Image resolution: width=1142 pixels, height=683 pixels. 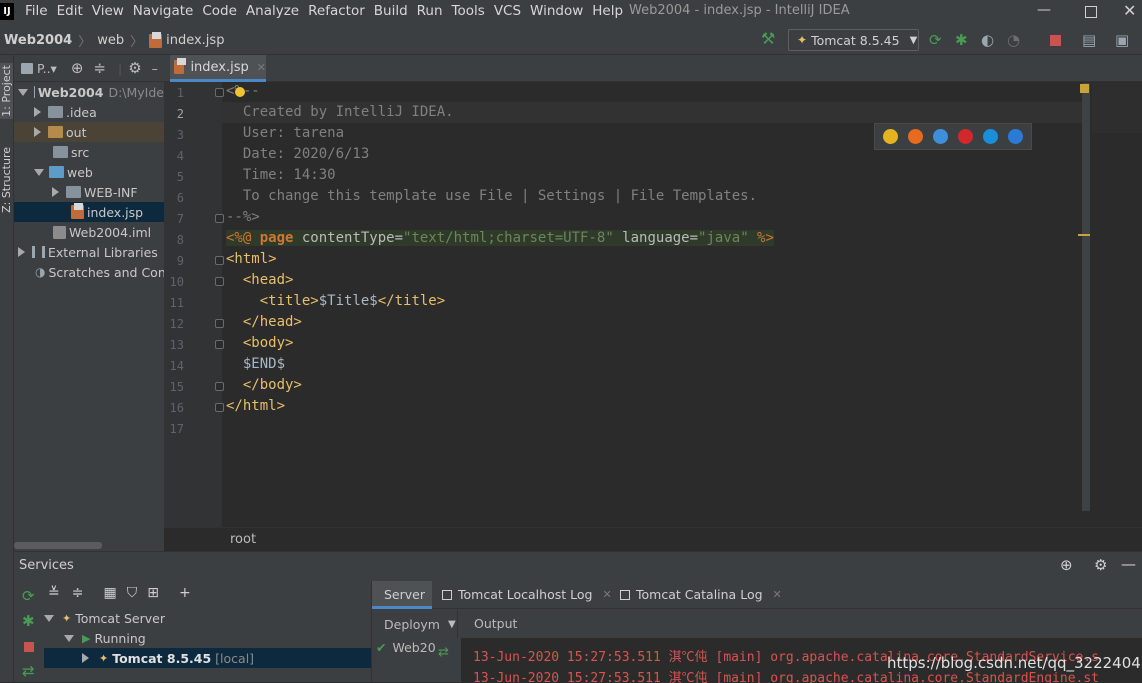 I want to click on tree-item-out: out, so click(x=89, y=132).